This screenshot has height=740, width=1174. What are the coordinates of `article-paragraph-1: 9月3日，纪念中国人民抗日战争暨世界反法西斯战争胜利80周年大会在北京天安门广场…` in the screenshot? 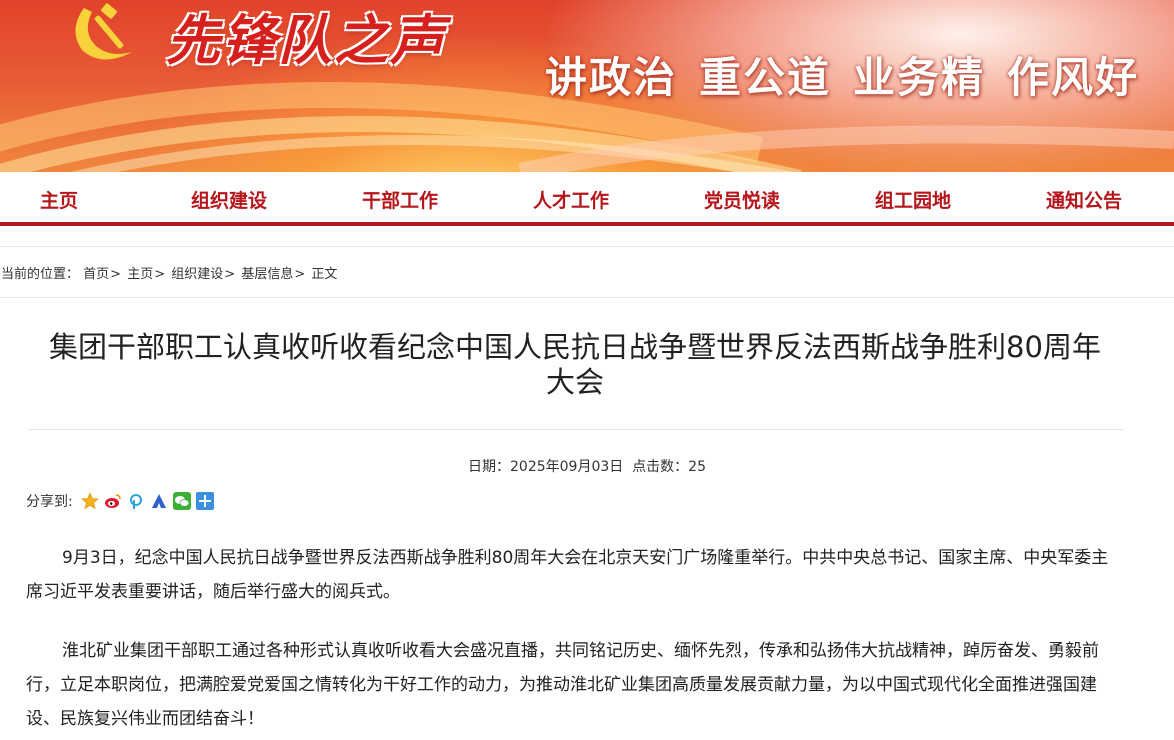 It's located at (567, 575).